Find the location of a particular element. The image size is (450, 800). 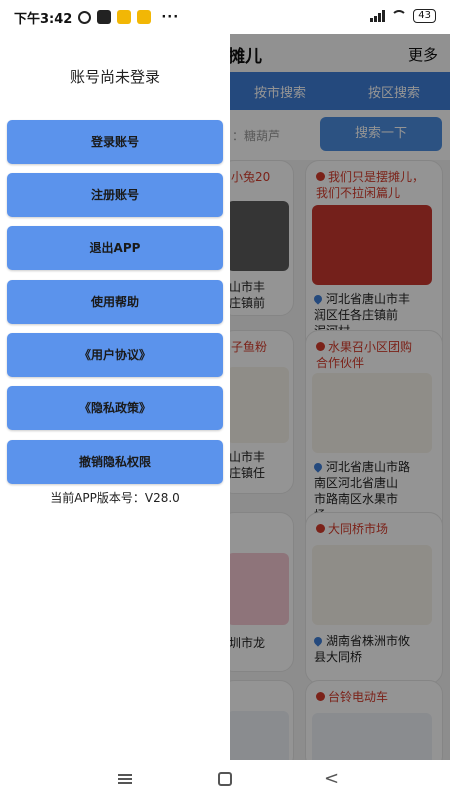

app-version: 当前APP版本号：V28.0 is located at coordinates (115, 498).